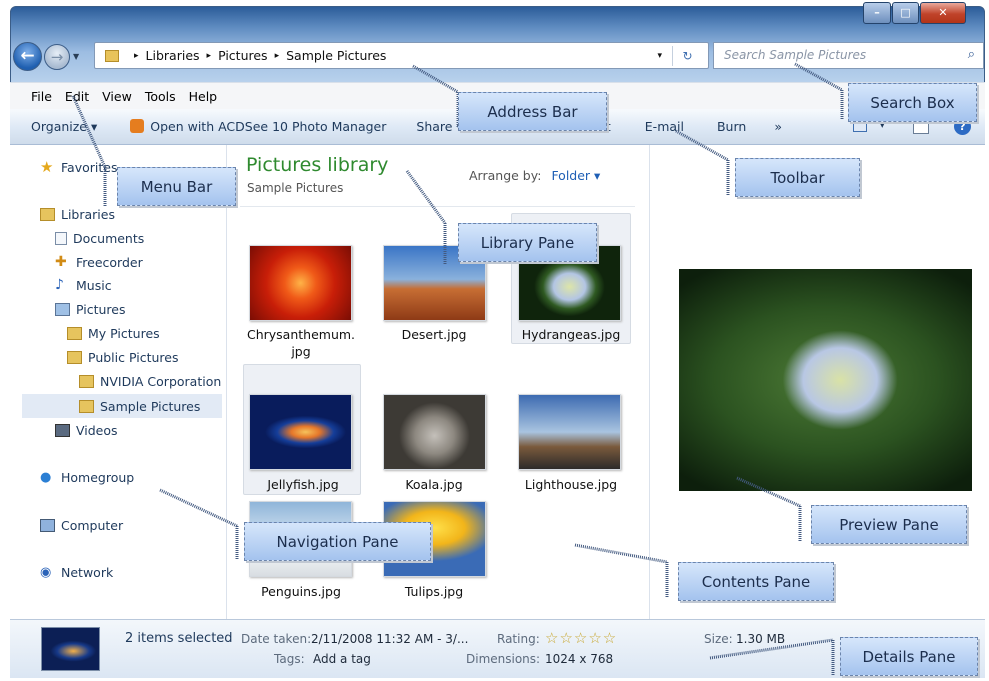 Image resolution: width=989 pixels, height=681 pixels. Describe the element at coordinates (89, 167) in the screenshot. I see `nav-label: Favorites` at that location.